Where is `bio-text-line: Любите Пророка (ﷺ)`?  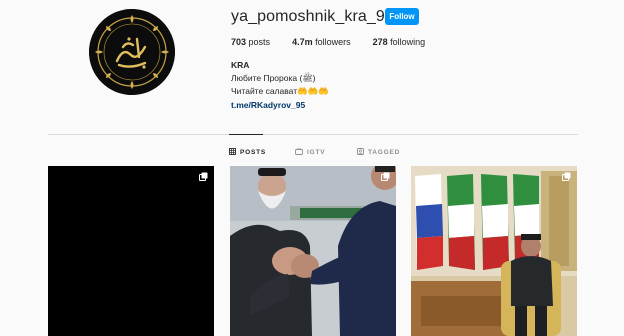
bio-text-line: Любите Пророка (ﷺ) is located at coordinates (273, 78).